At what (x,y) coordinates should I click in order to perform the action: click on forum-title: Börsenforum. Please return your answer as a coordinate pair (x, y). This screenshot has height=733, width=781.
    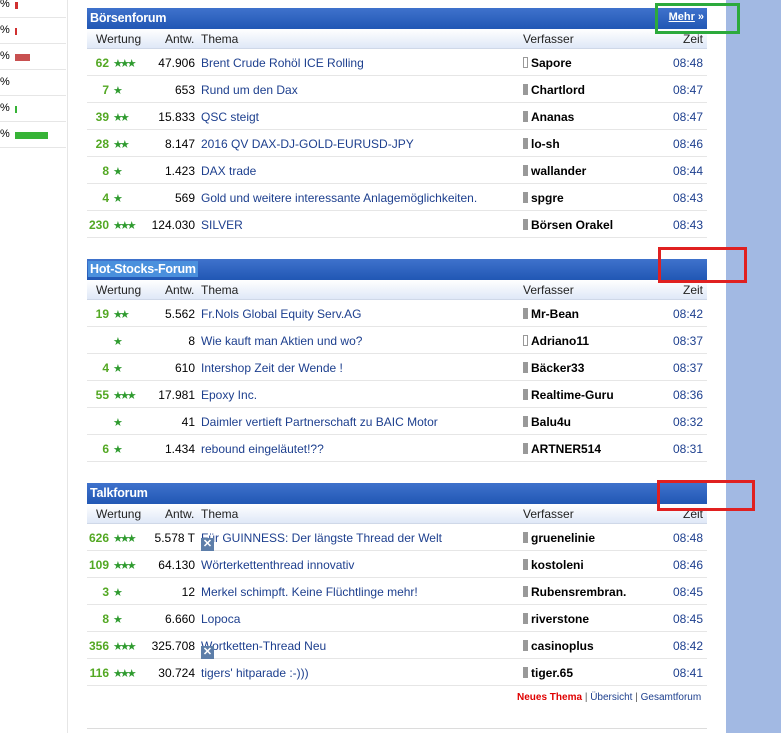
    Looking at the image, I should click on (128, 18).